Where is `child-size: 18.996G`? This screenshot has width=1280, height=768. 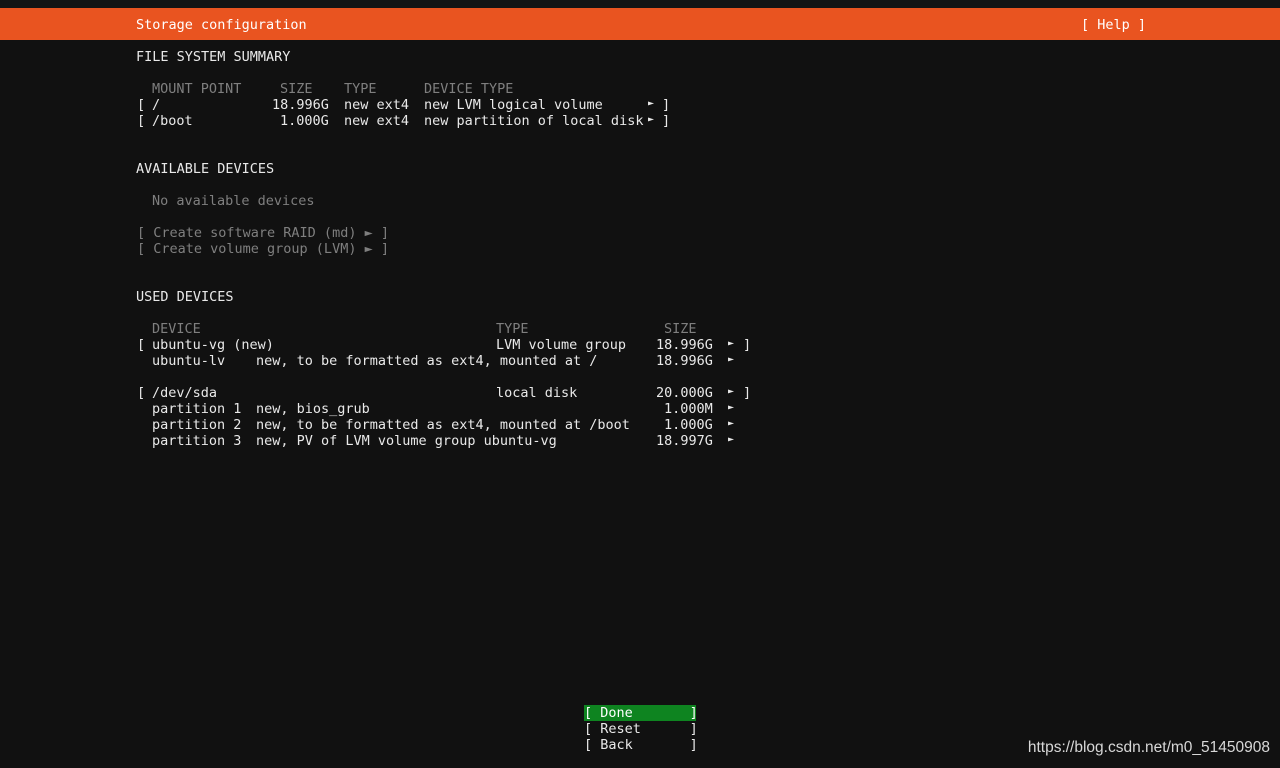 child-size: 18.996G is located at coordinates (684, 361).